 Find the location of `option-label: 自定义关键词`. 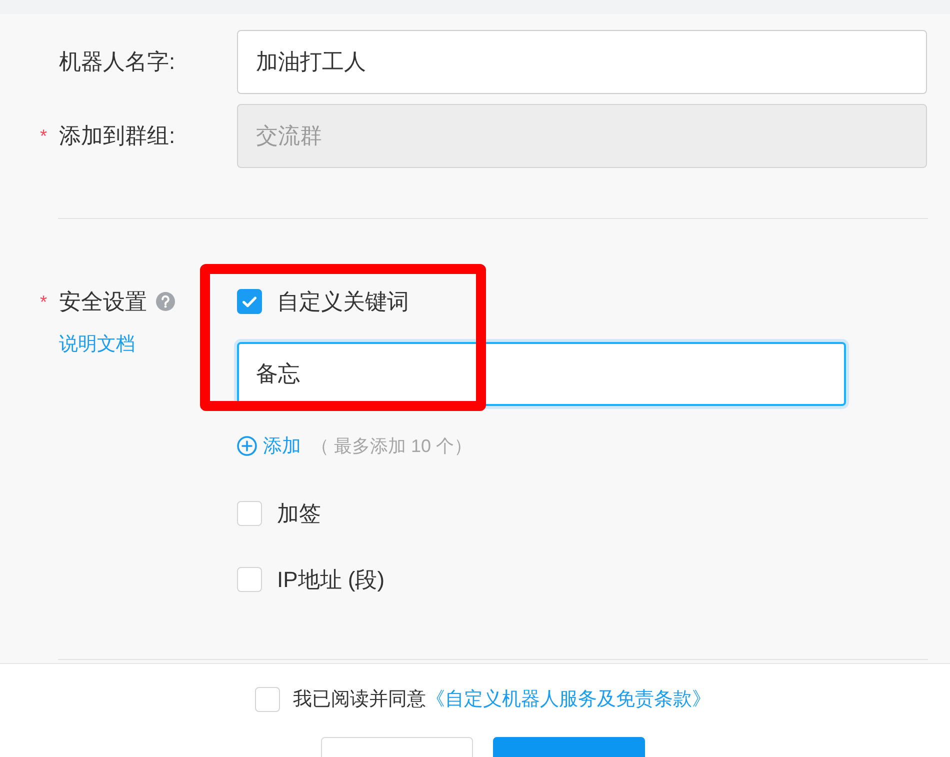

option-label: 自定义关键词 is located at coordinates (343, 302).